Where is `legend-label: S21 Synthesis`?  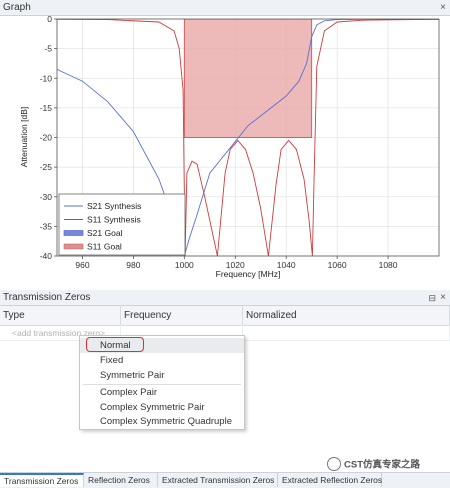 legend-label: S21 Synthesis is located at coordinates (114, 206).